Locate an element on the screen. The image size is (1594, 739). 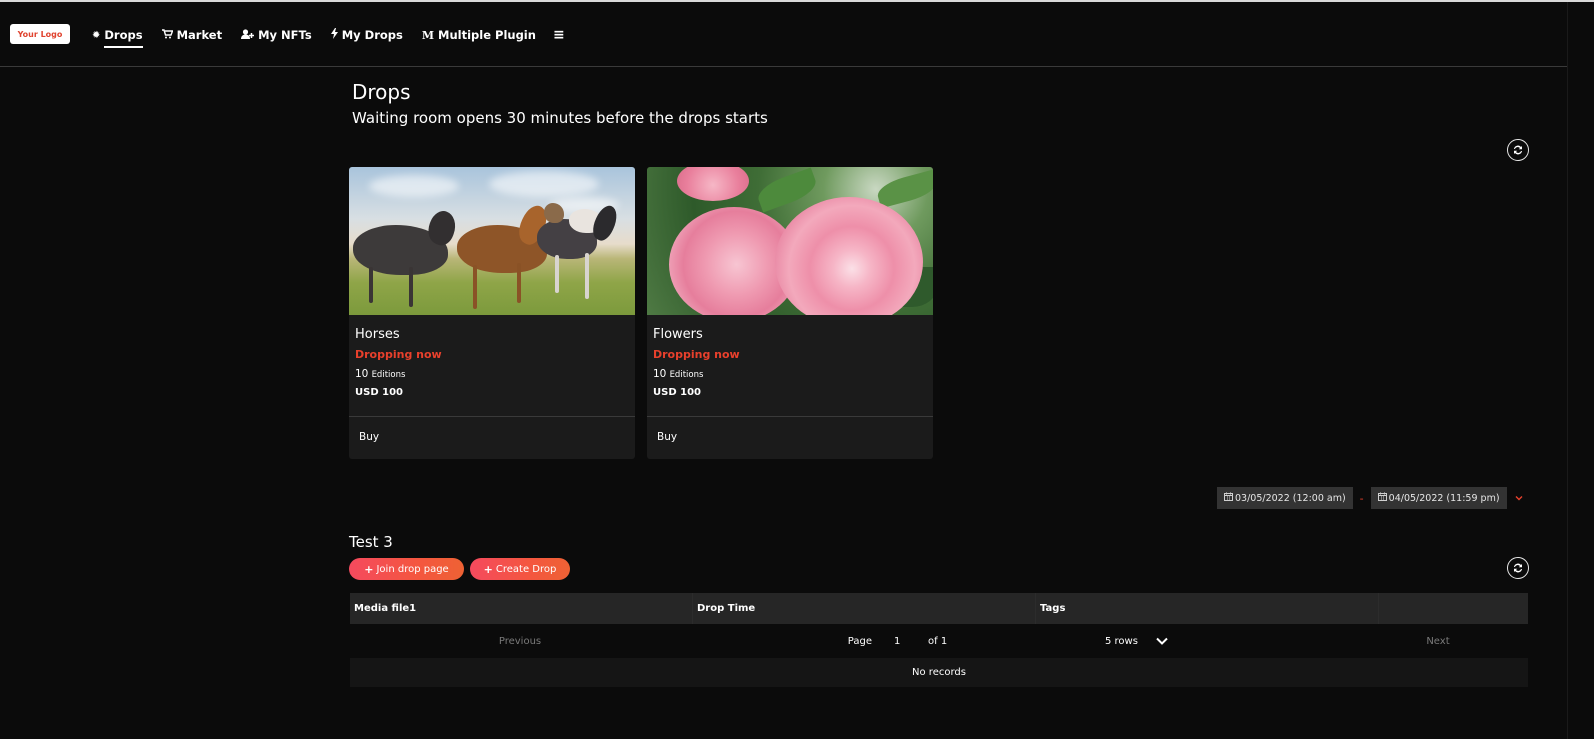
start-date-value: 03/05/2022 (12:00 am) is located at coordinates (1290, 498).